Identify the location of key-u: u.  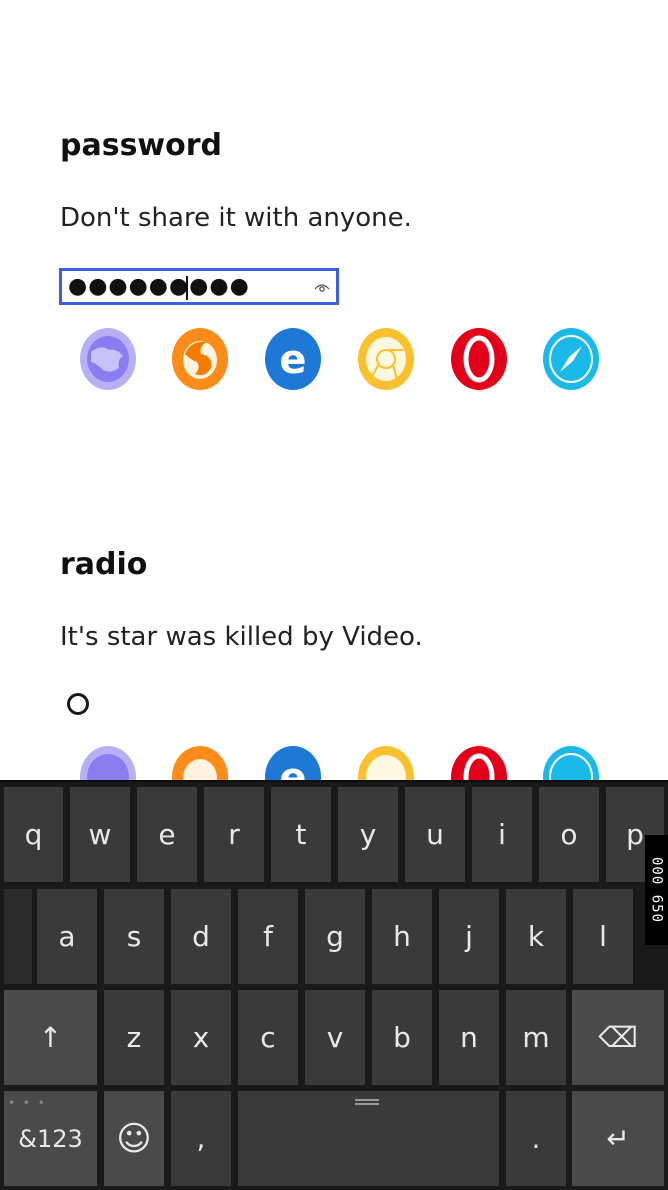
(435, 834).